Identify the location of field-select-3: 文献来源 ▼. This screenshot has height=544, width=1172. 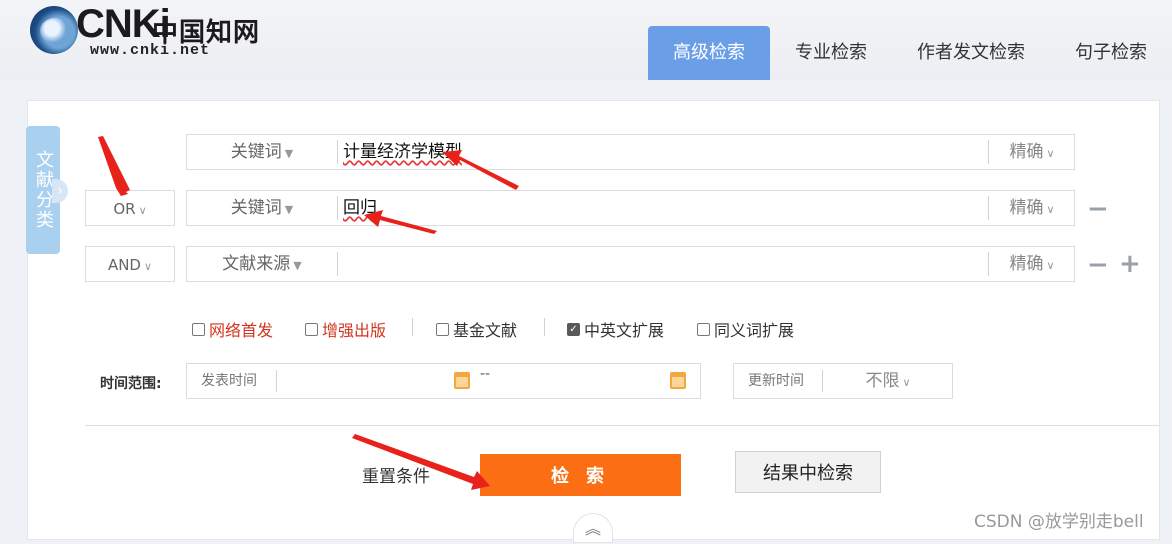
(262, 264).